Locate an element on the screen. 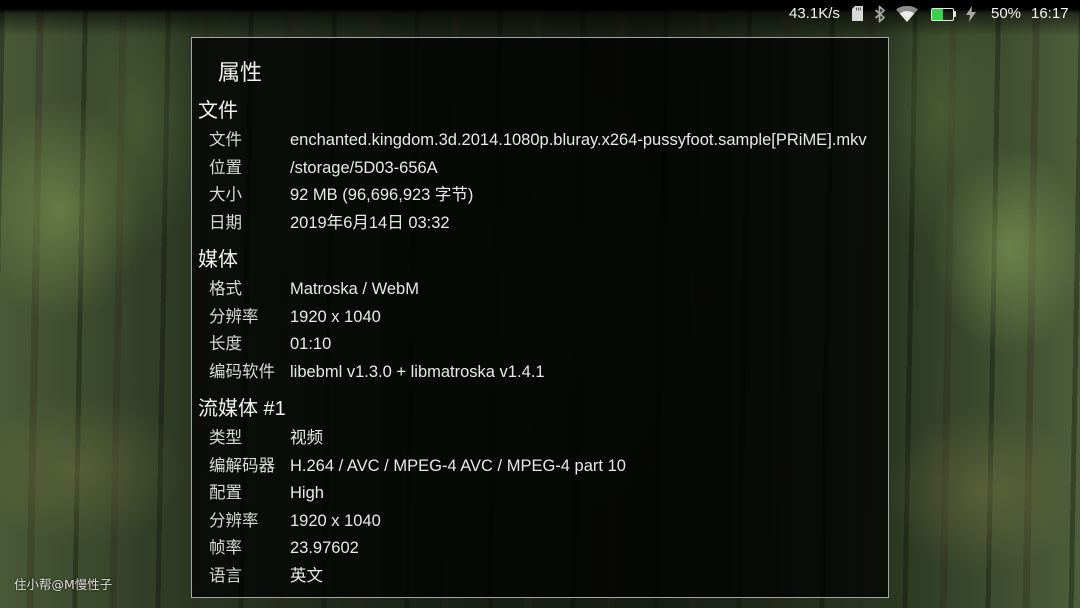 The width and height of the screenshot is (1080, 608). watermark-text: 住小帮@M慢性子 is located at coordinates (63, 584).